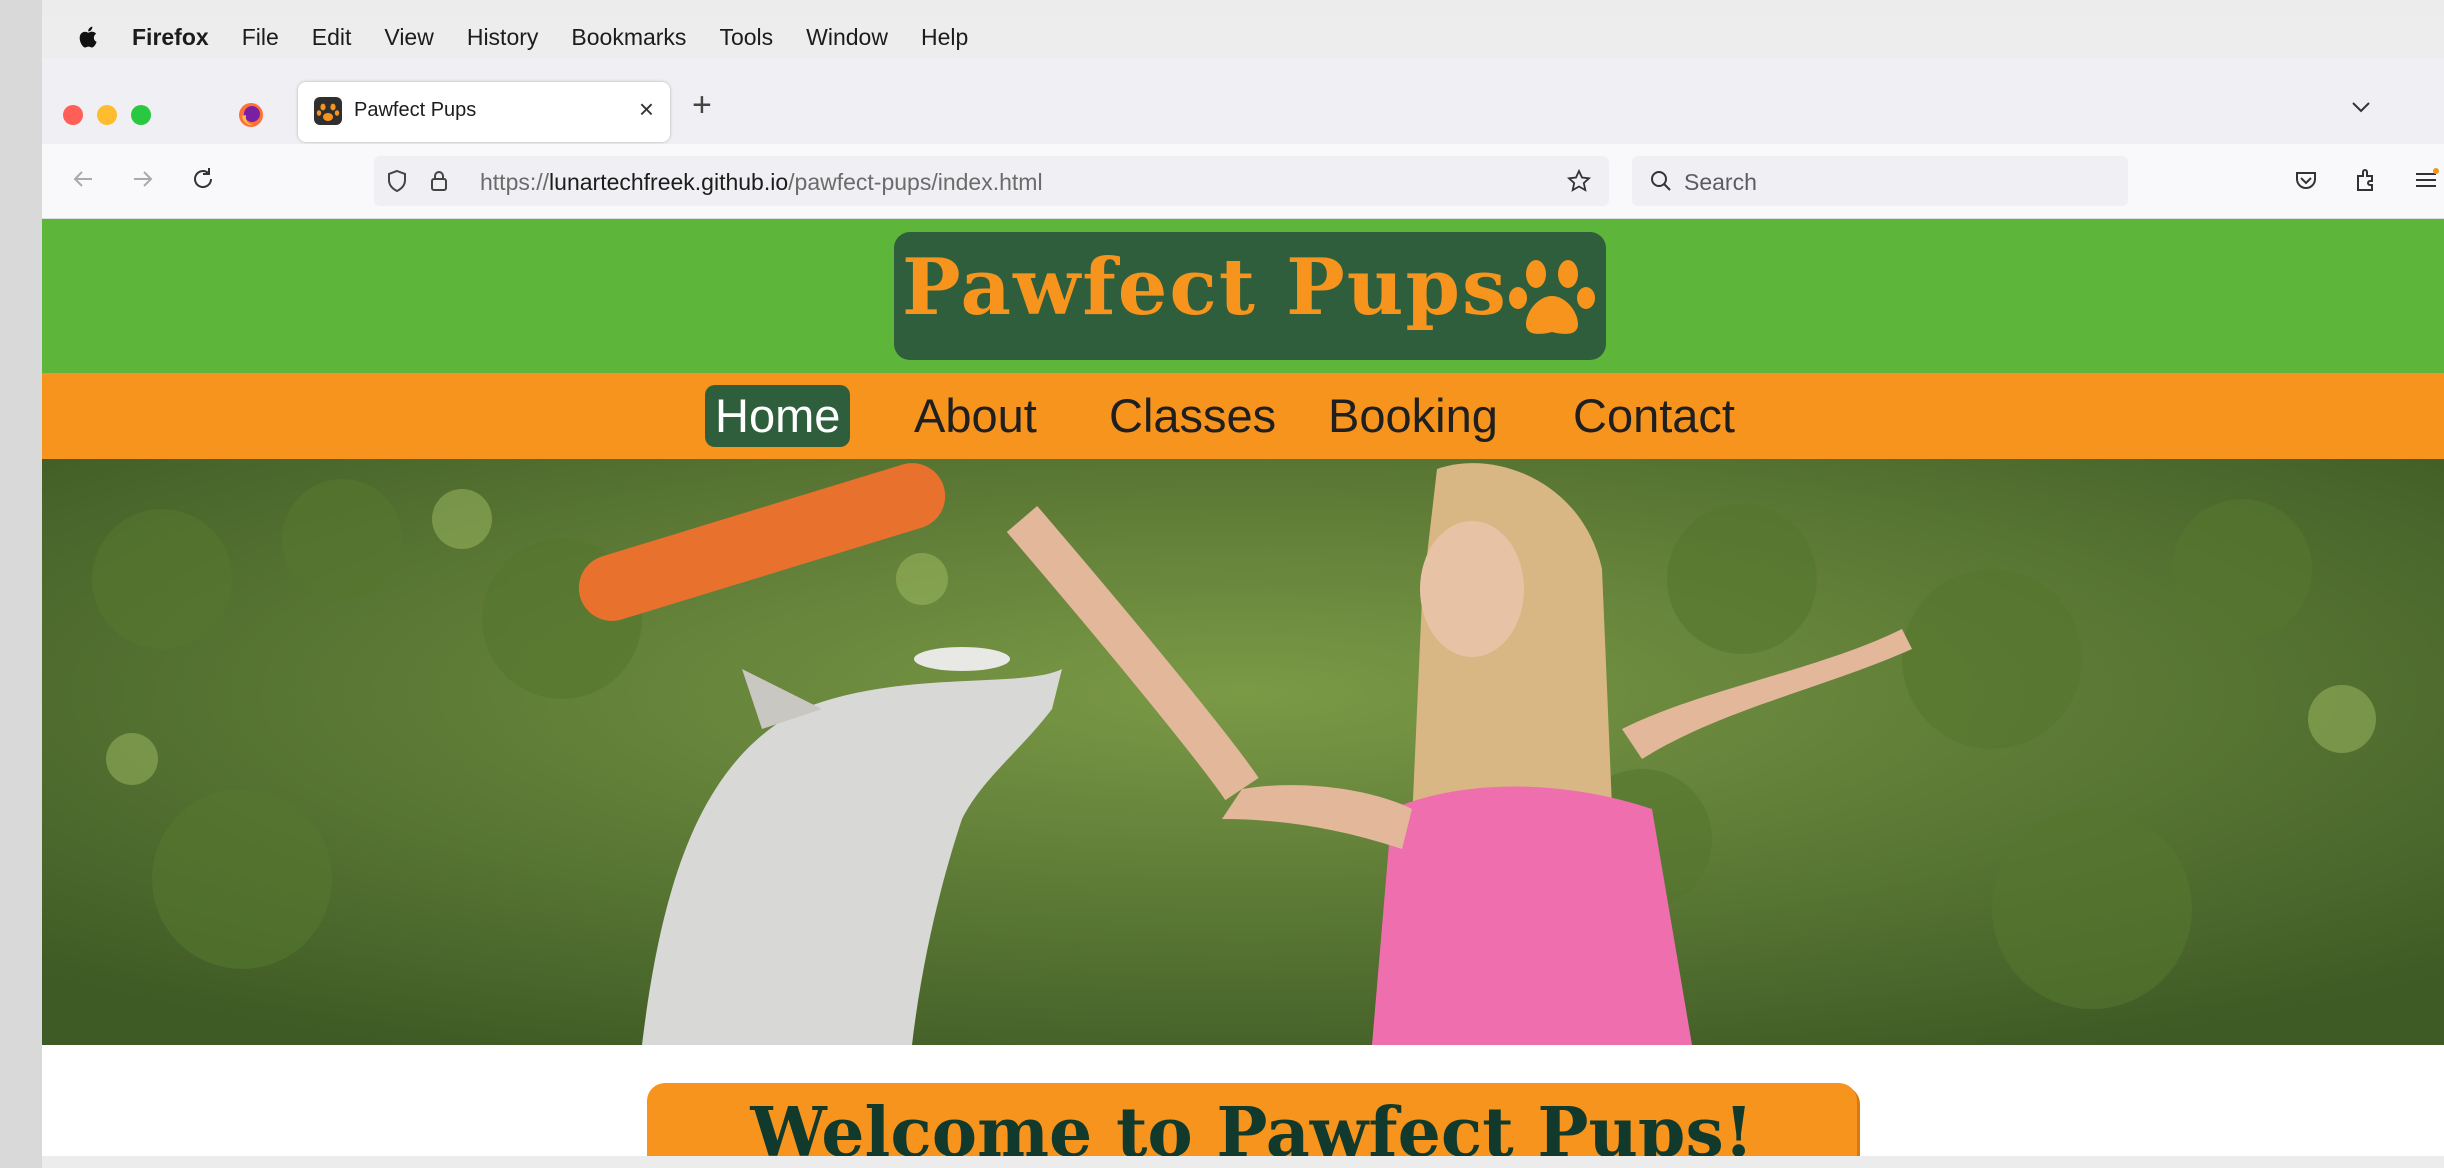 The width and height of the screenshot is (2444, 1168). What do you see at coordinates (1252, 1124) in the screenshot?
I see `welcome-heading: Welcome to Pawfect Pups!` at bounding box center [1252, 1124].